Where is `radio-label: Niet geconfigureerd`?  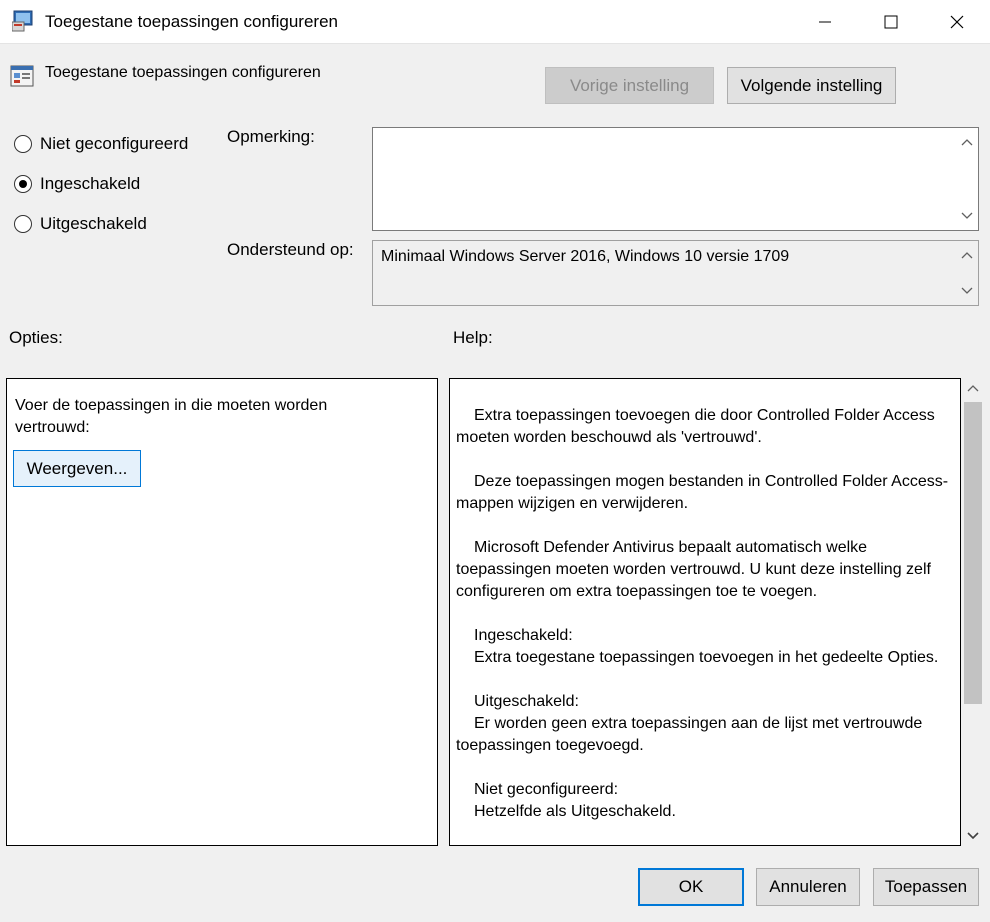 radio-label: Niet geconfigureerd is located at coordinates (114, 143).